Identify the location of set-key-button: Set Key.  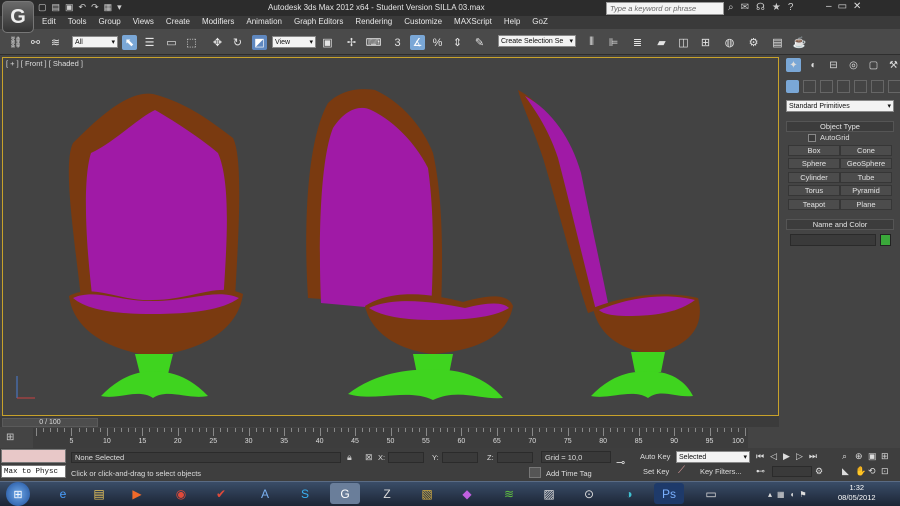
(656, 471).